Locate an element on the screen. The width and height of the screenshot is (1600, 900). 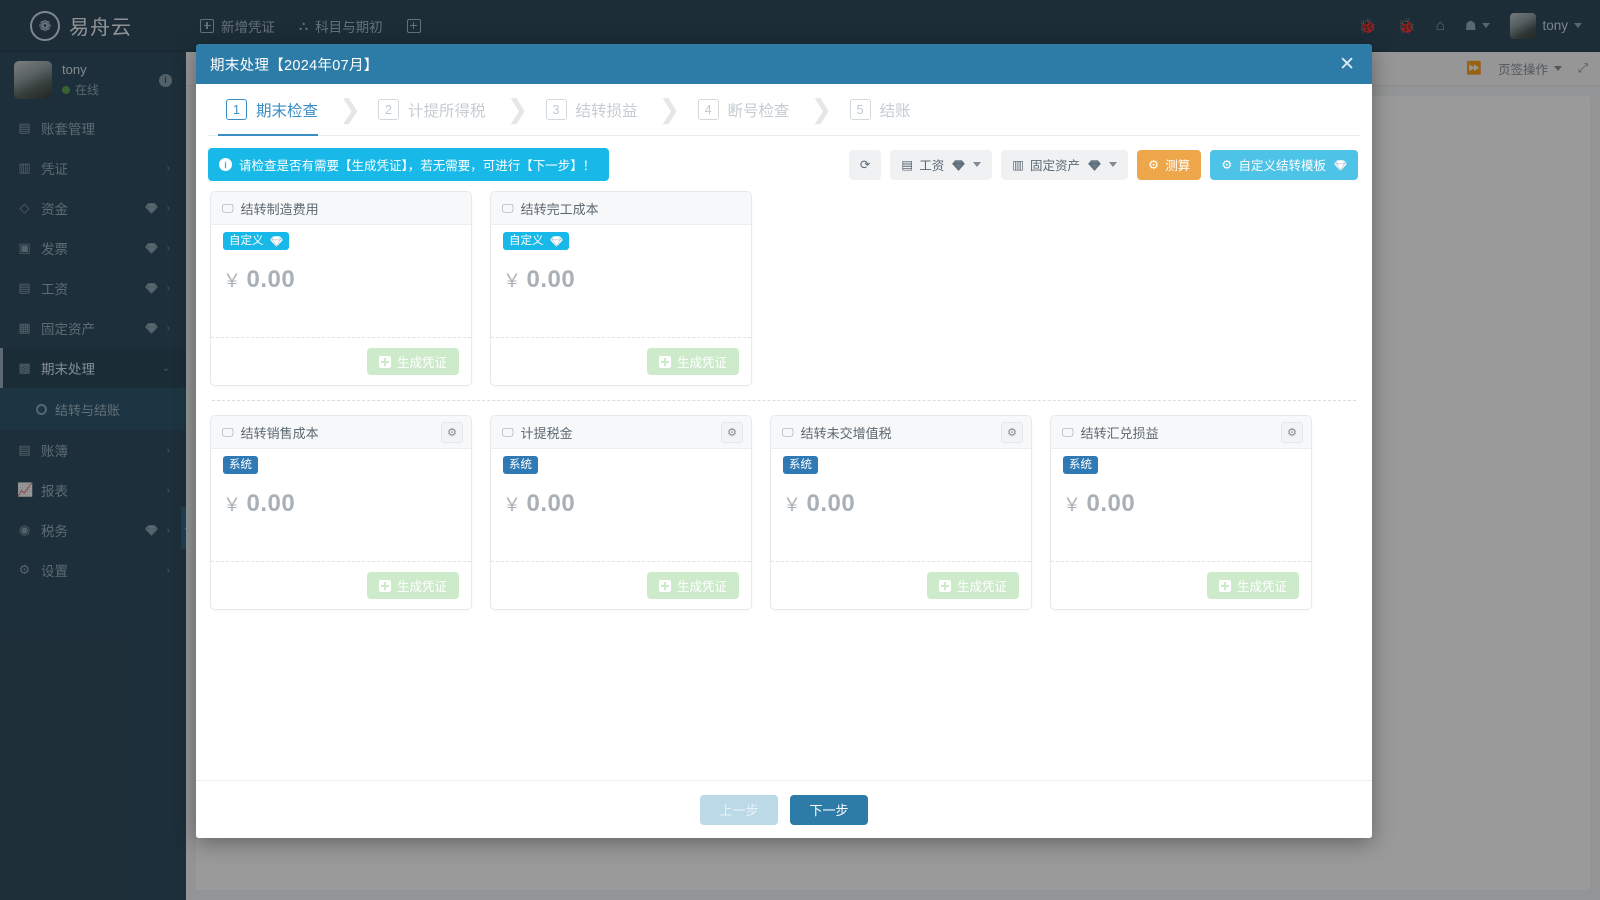
card-tag-label: 自定义 is located at coordinates (526, 241).